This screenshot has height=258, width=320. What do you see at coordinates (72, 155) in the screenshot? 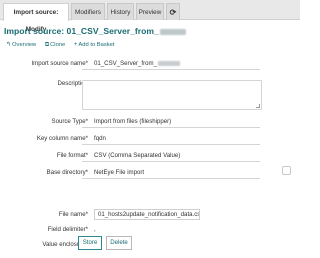
I see `file-format-label: File format*` at bounding box center [72, 155].